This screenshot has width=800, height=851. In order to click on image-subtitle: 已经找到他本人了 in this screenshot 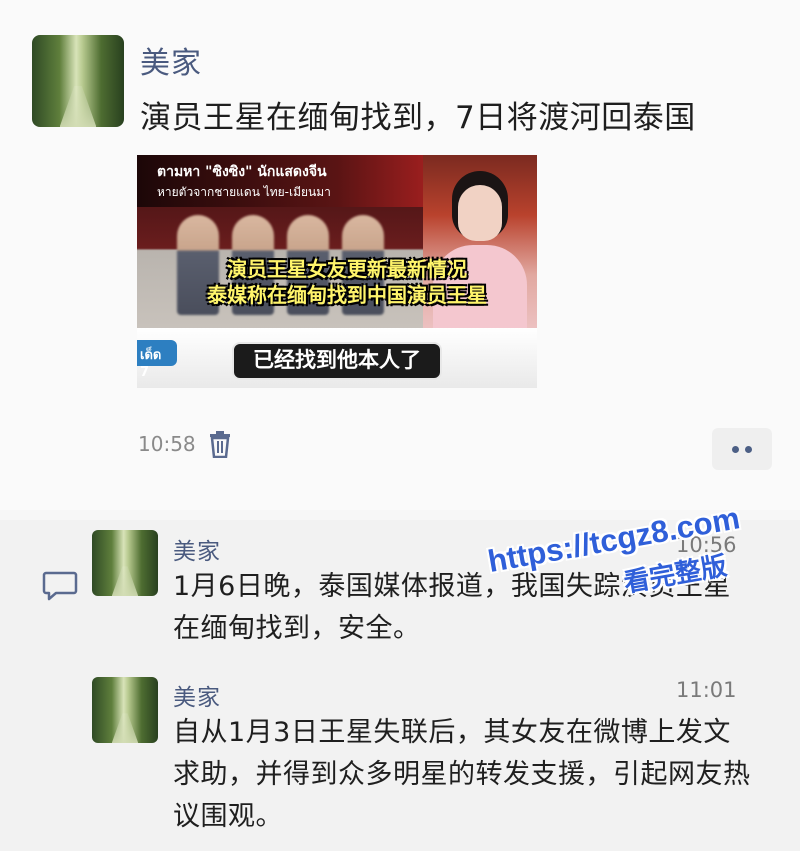, I will do `click(337, 361)`.